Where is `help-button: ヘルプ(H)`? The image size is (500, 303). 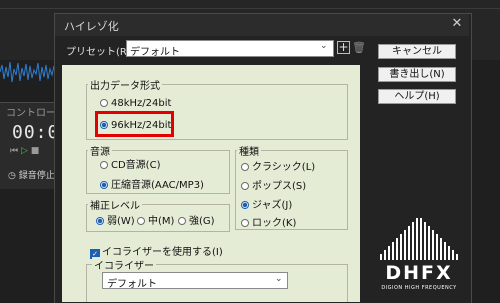 help-button: ヘルプ(H) is located at coordinates (417, 96).